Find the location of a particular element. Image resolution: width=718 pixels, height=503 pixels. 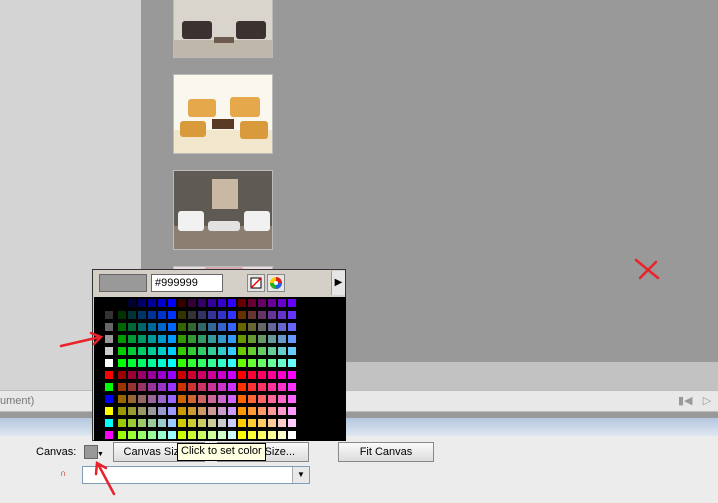

color-wheel-icon is located at coordinates (276, 283).